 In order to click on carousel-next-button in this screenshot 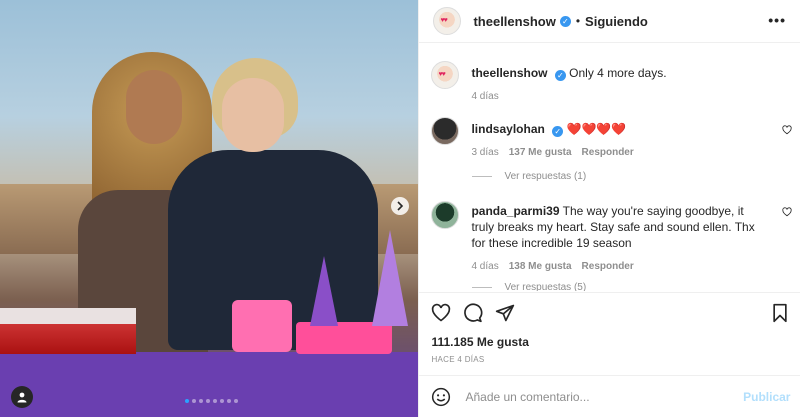, I will do `click(400, 206)`.